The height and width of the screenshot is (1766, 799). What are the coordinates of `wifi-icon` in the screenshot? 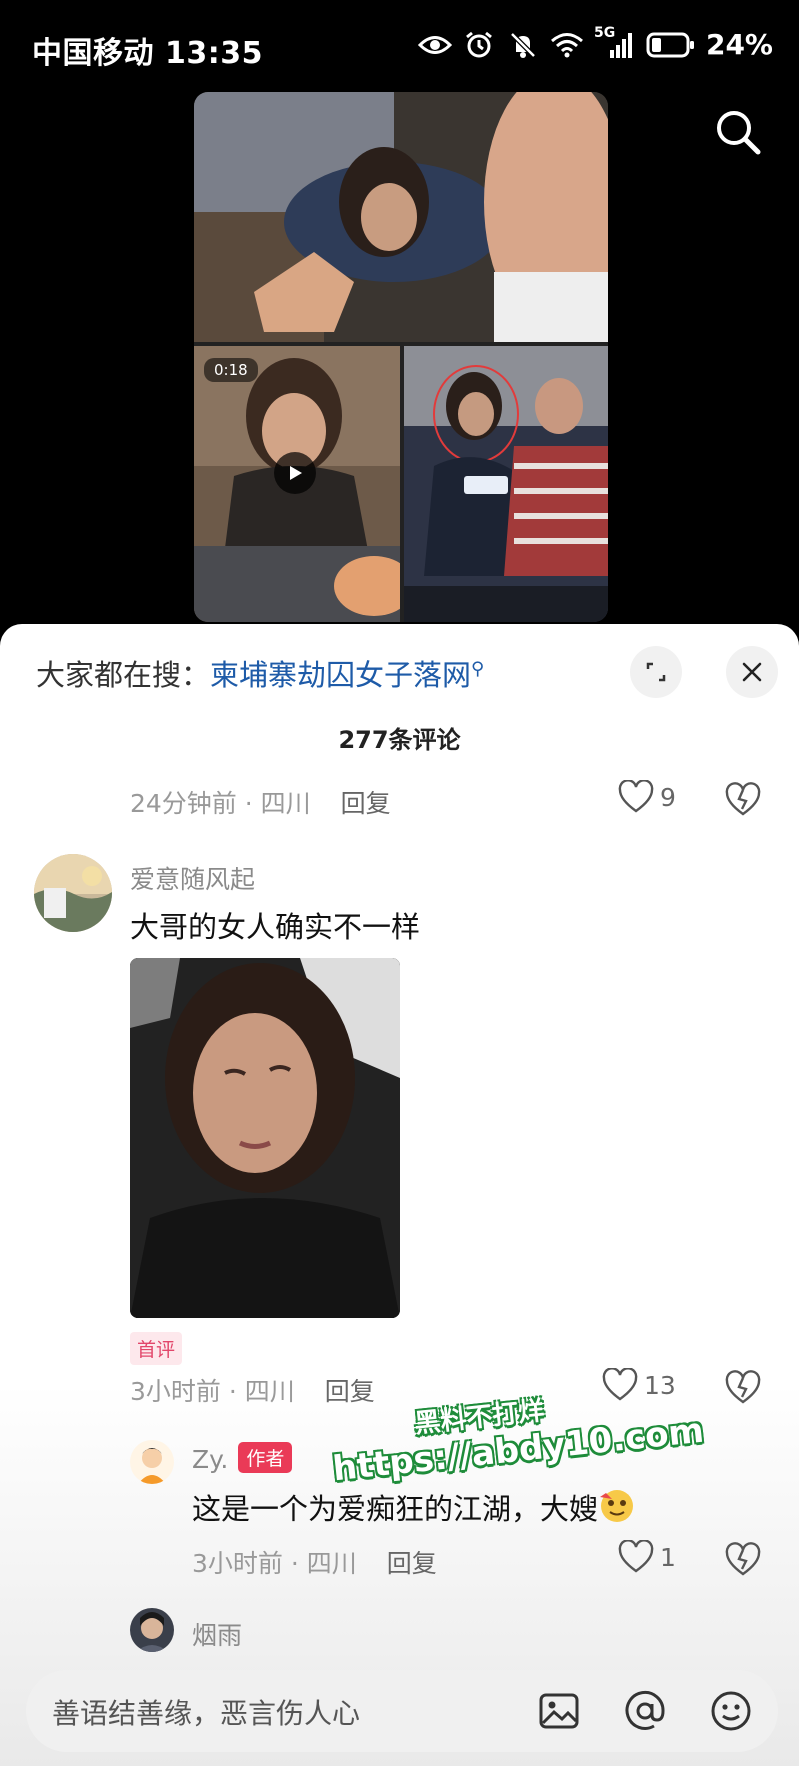 It's located at (567, 45).